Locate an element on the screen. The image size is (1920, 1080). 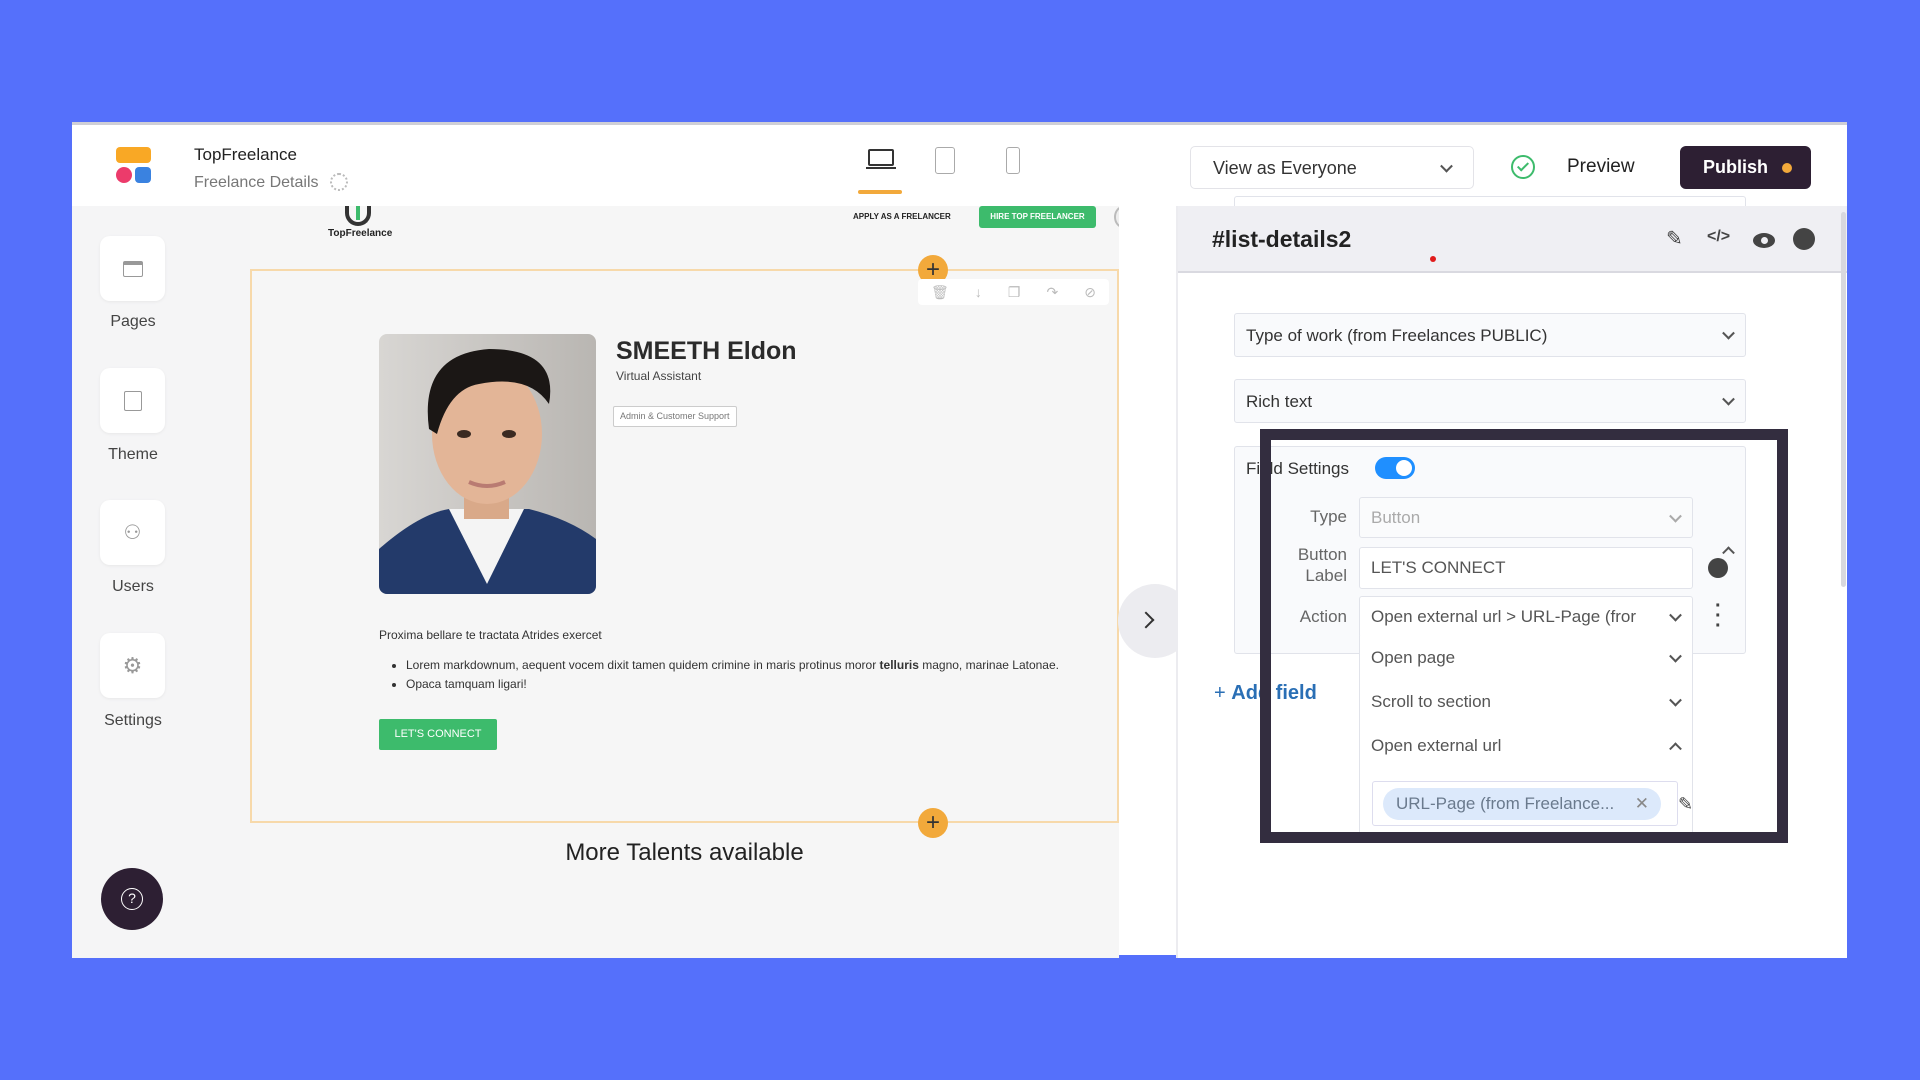
app-logo is located at coordinates (134, 166).